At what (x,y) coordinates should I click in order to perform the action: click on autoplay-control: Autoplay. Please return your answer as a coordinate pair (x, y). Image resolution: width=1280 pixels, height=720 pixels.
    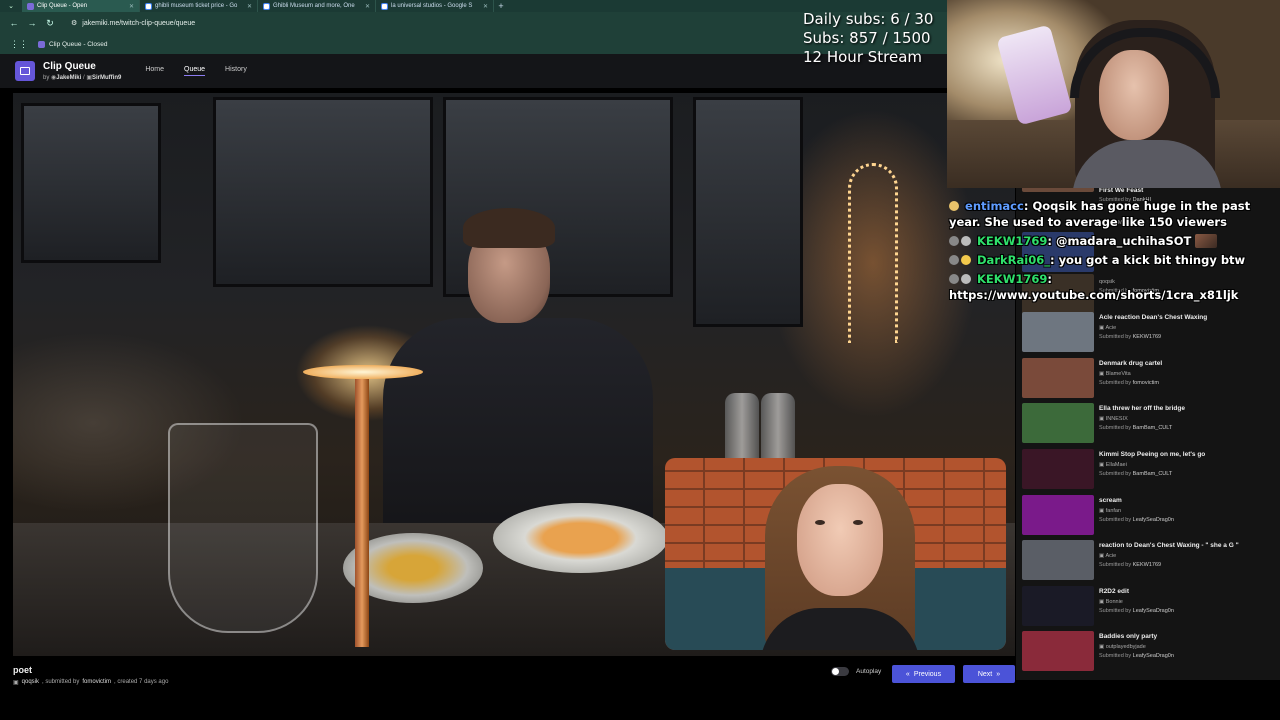
    Looking at the image, I should click on (856, 671).